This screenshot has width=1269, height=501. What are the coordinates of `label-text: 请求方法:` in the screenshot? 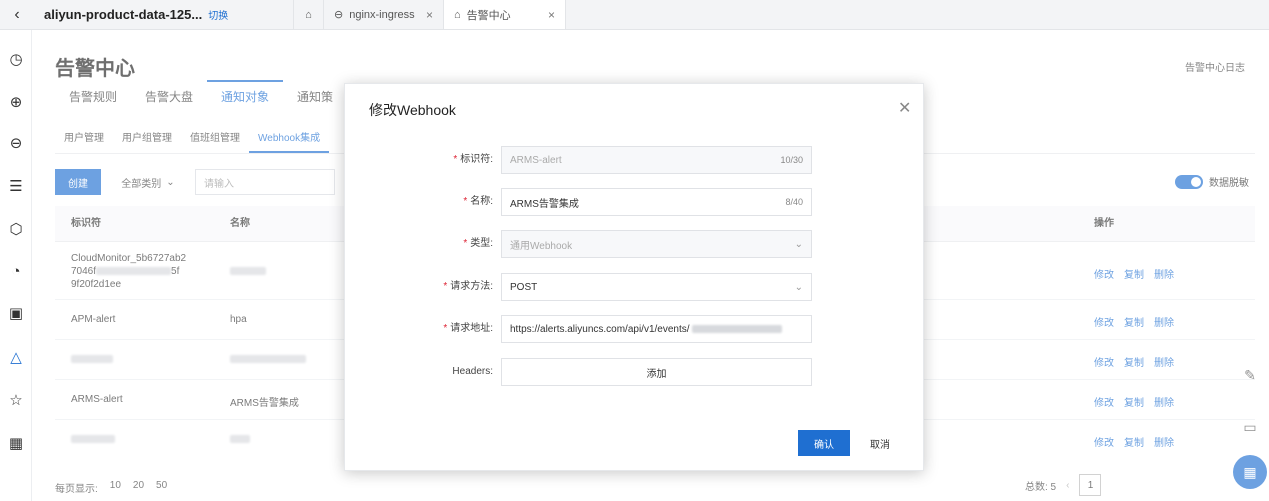 It's located at (471, 286).